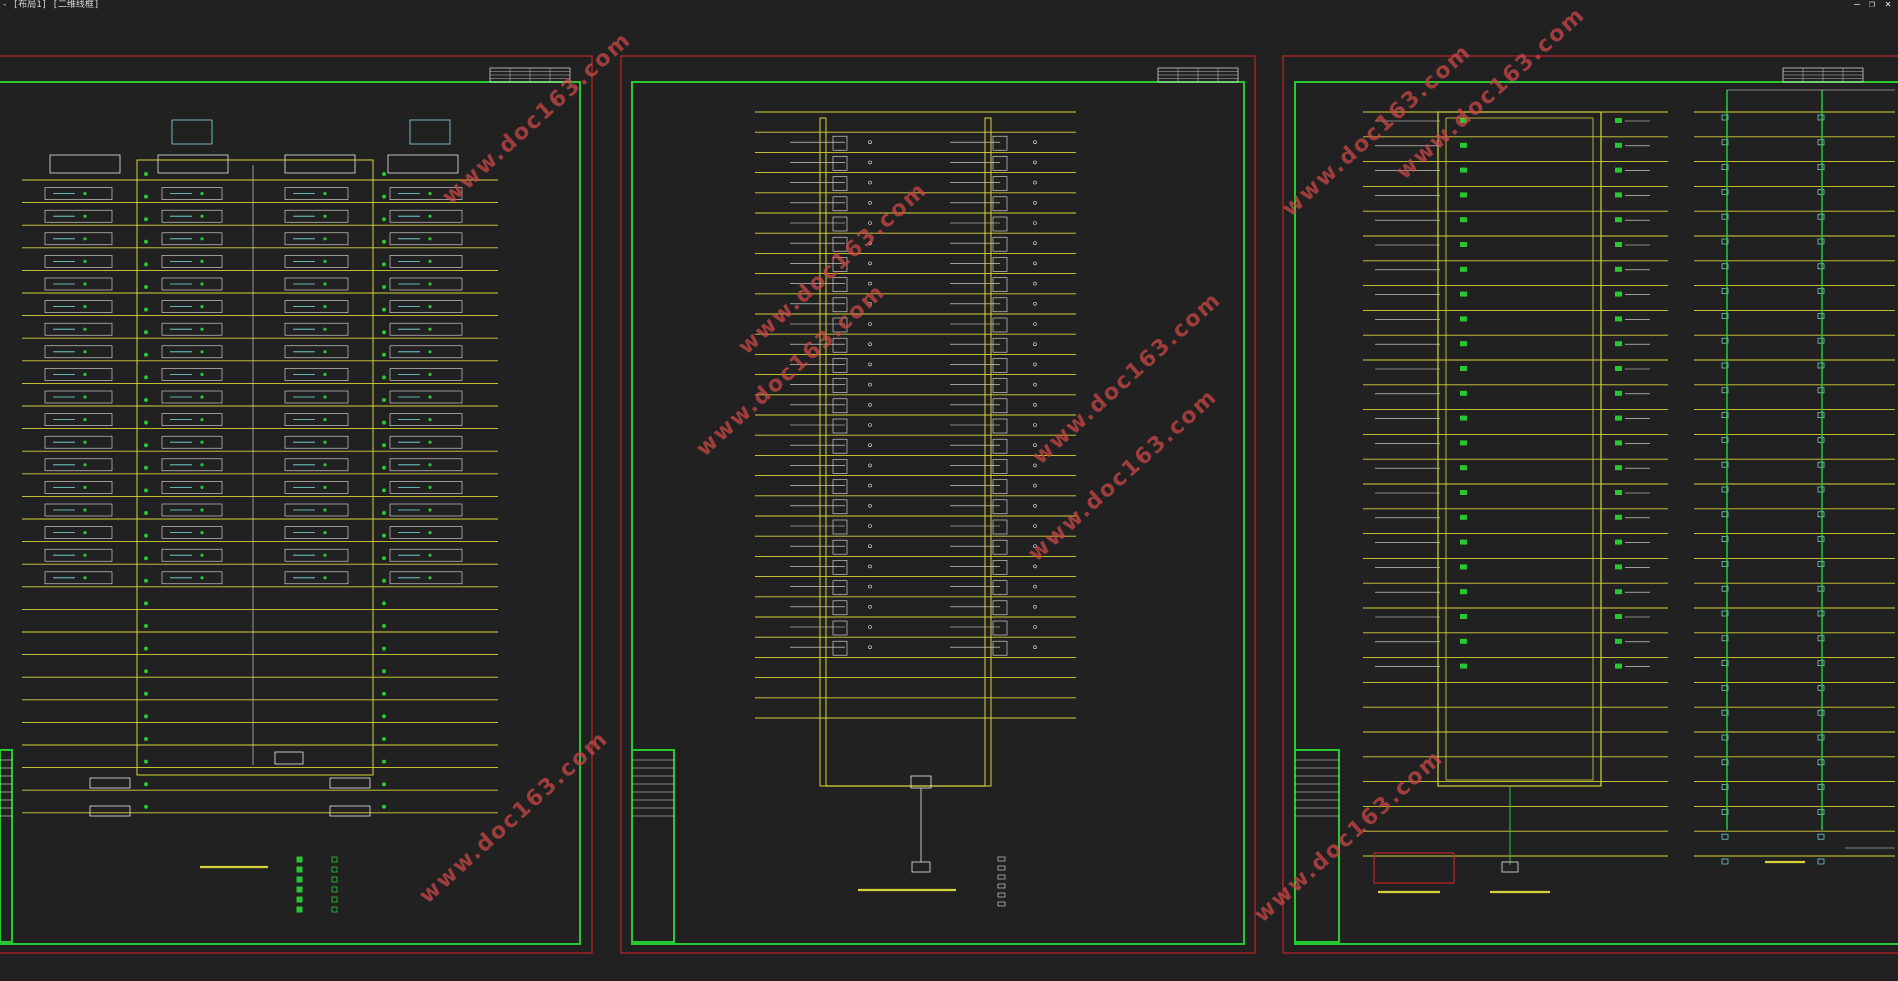 Image resolution: width=1898 pixels, height=981 pixels. I want to click on close-button: ✕, so click(1888, 5).